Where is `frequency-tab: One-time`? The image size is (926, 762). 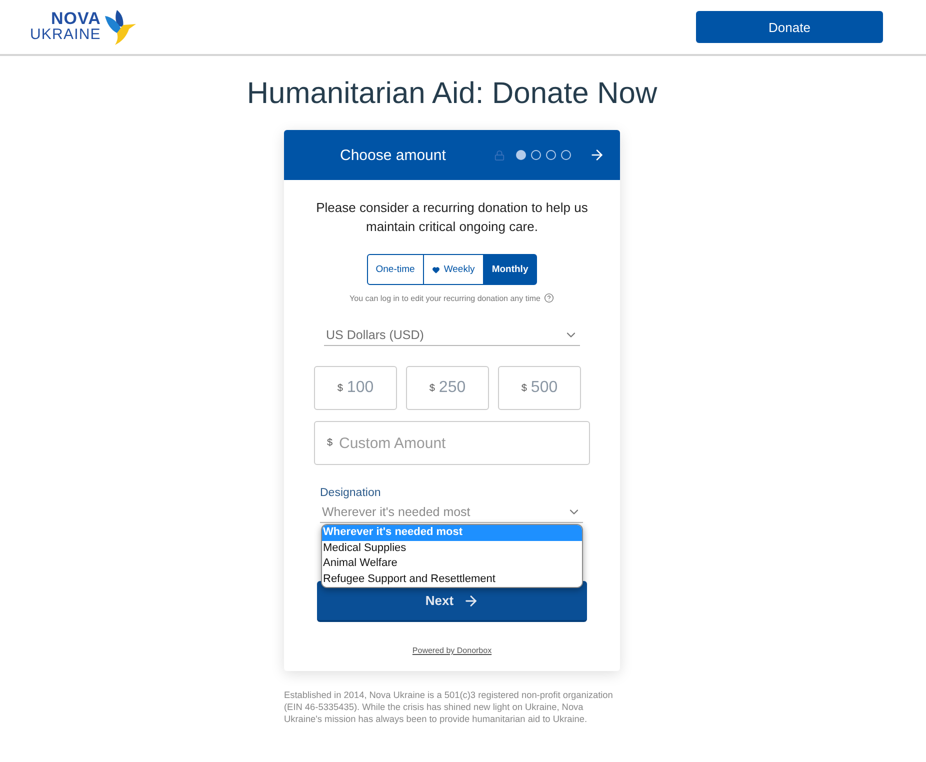
frequency-tab: One-time is located at coordinates (395, 269).